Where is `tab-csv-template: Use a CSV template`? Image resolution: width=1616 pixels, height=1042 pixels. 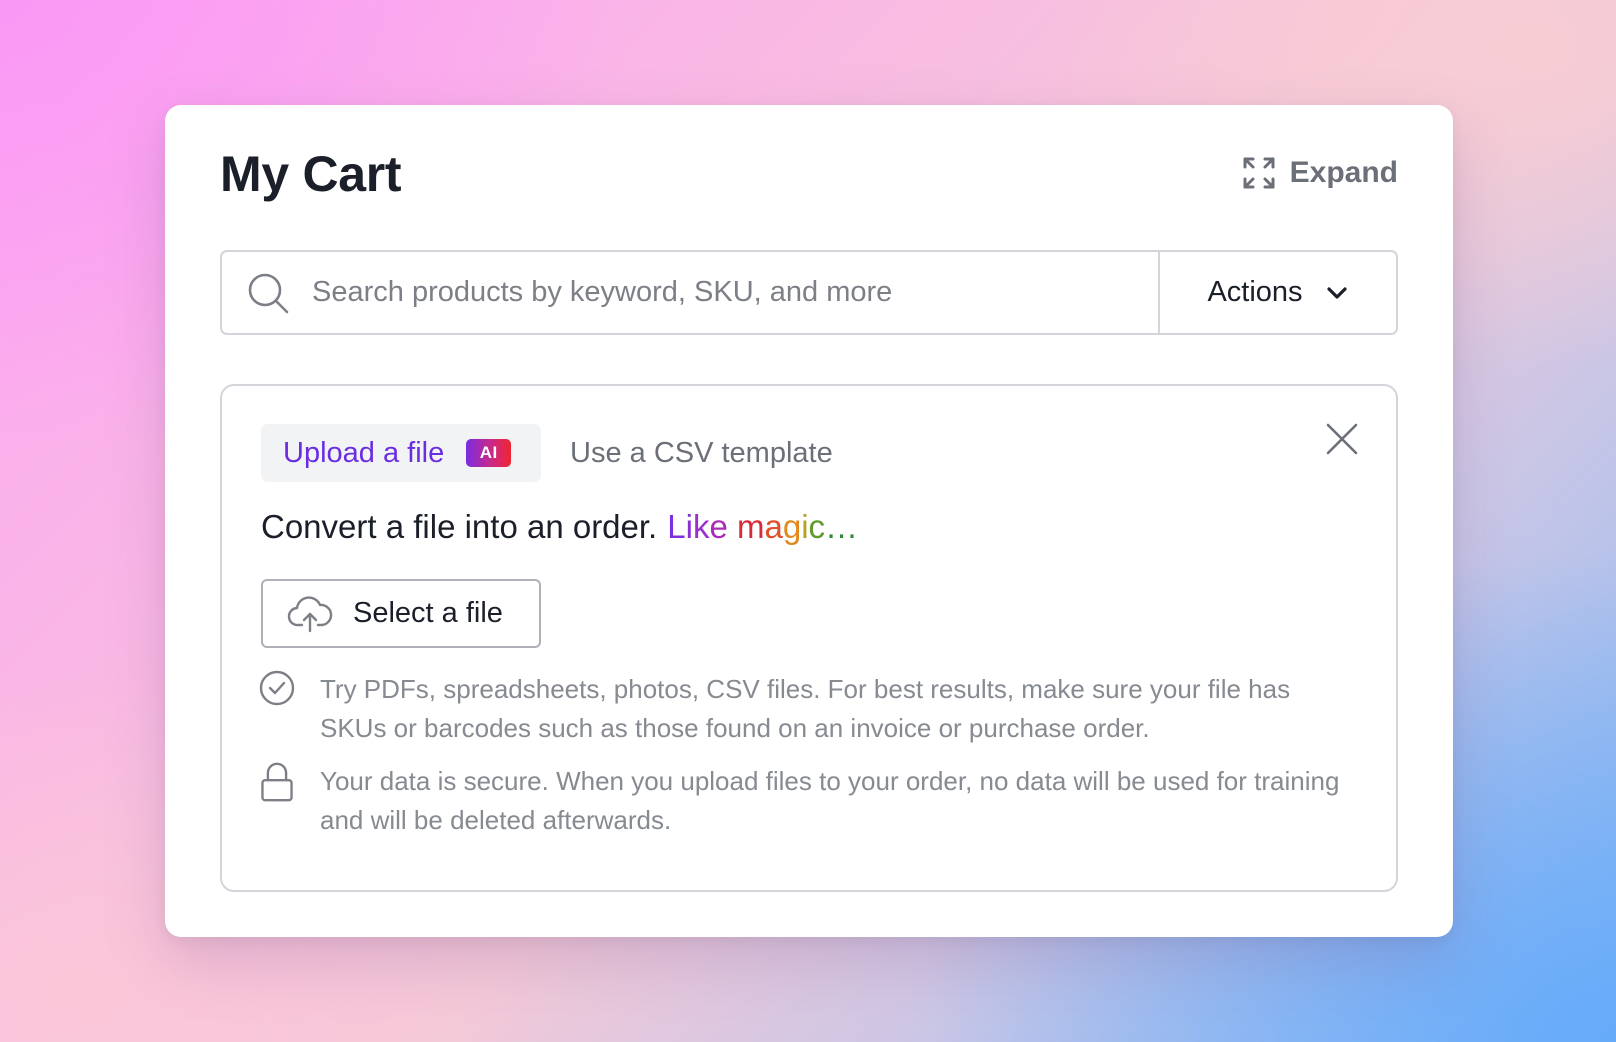 tab-csv-template: Use a CSV template is located at coordinates (701, 453).